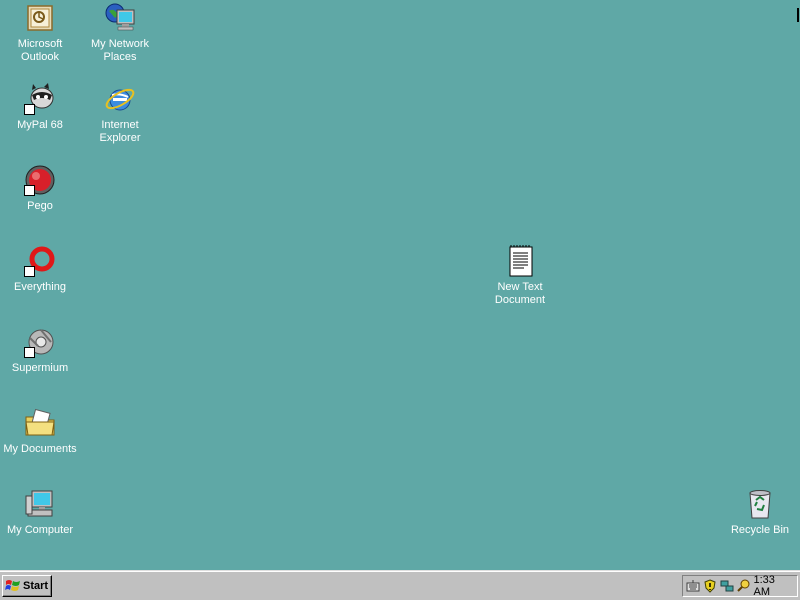 The height and width of the screenshot is (600, 800). Describe the element at coordinates (520, 261) in the screenshot. I see `text-document-icon` at that location.